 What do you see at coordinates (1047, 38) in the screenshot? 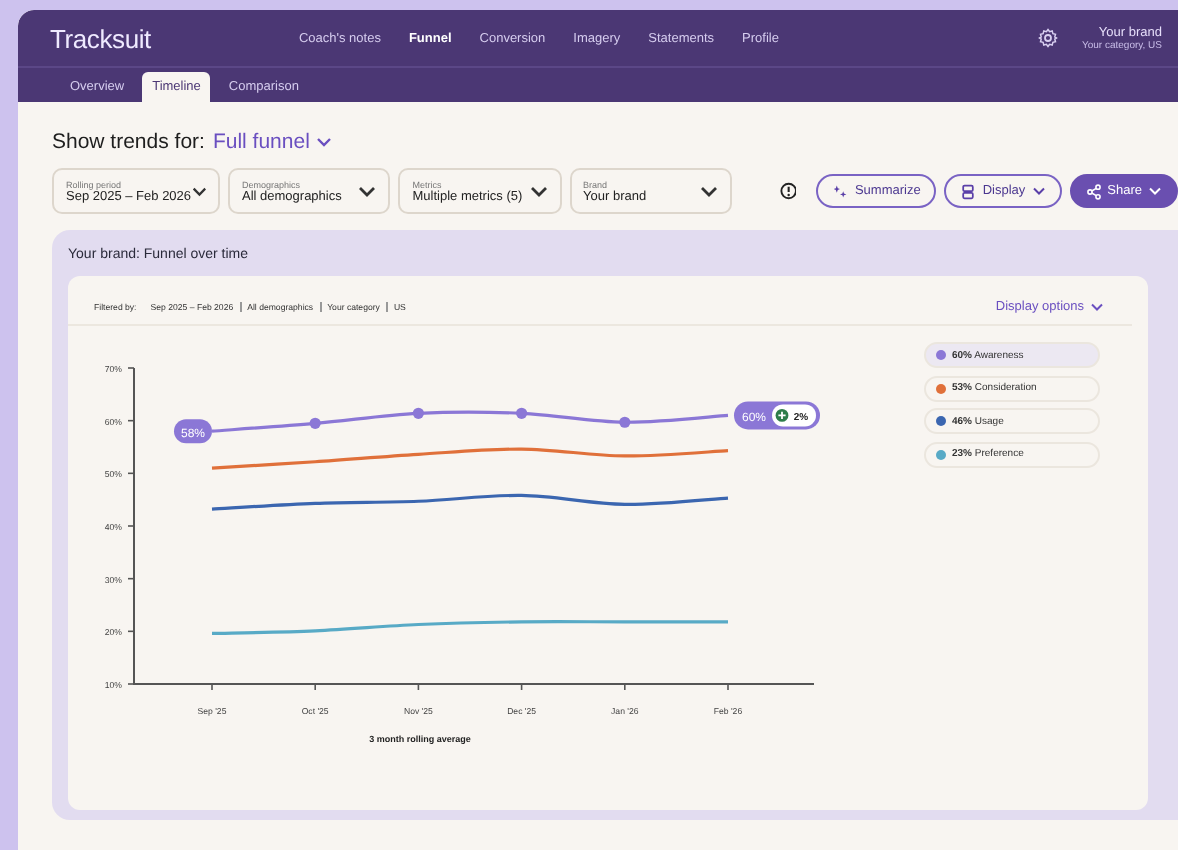
I see `settings-icon` at bounding box center [1047, 38].